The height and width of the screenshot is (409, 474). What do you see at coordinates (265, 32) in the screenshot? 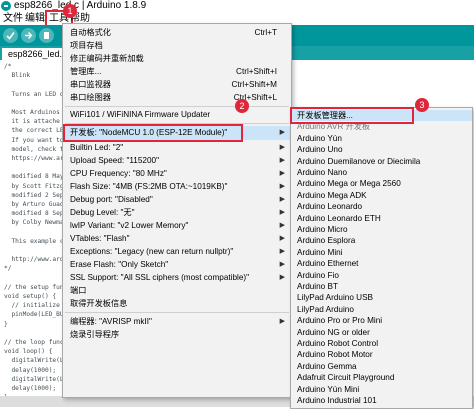
I see `menu-item-shortcut: Ctrl+T` at bounding box center [265, 32].